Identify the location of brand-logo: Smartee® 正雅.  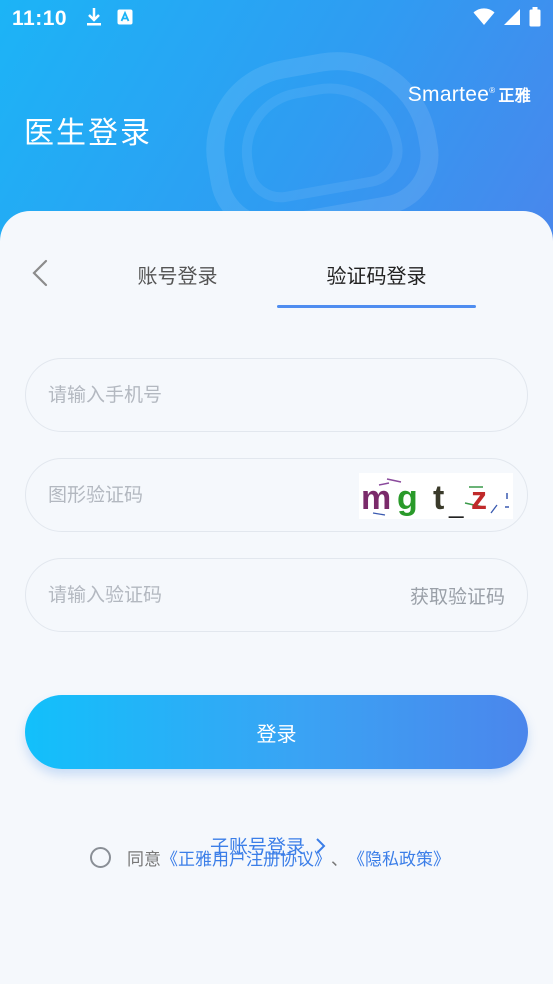
(469, 94).